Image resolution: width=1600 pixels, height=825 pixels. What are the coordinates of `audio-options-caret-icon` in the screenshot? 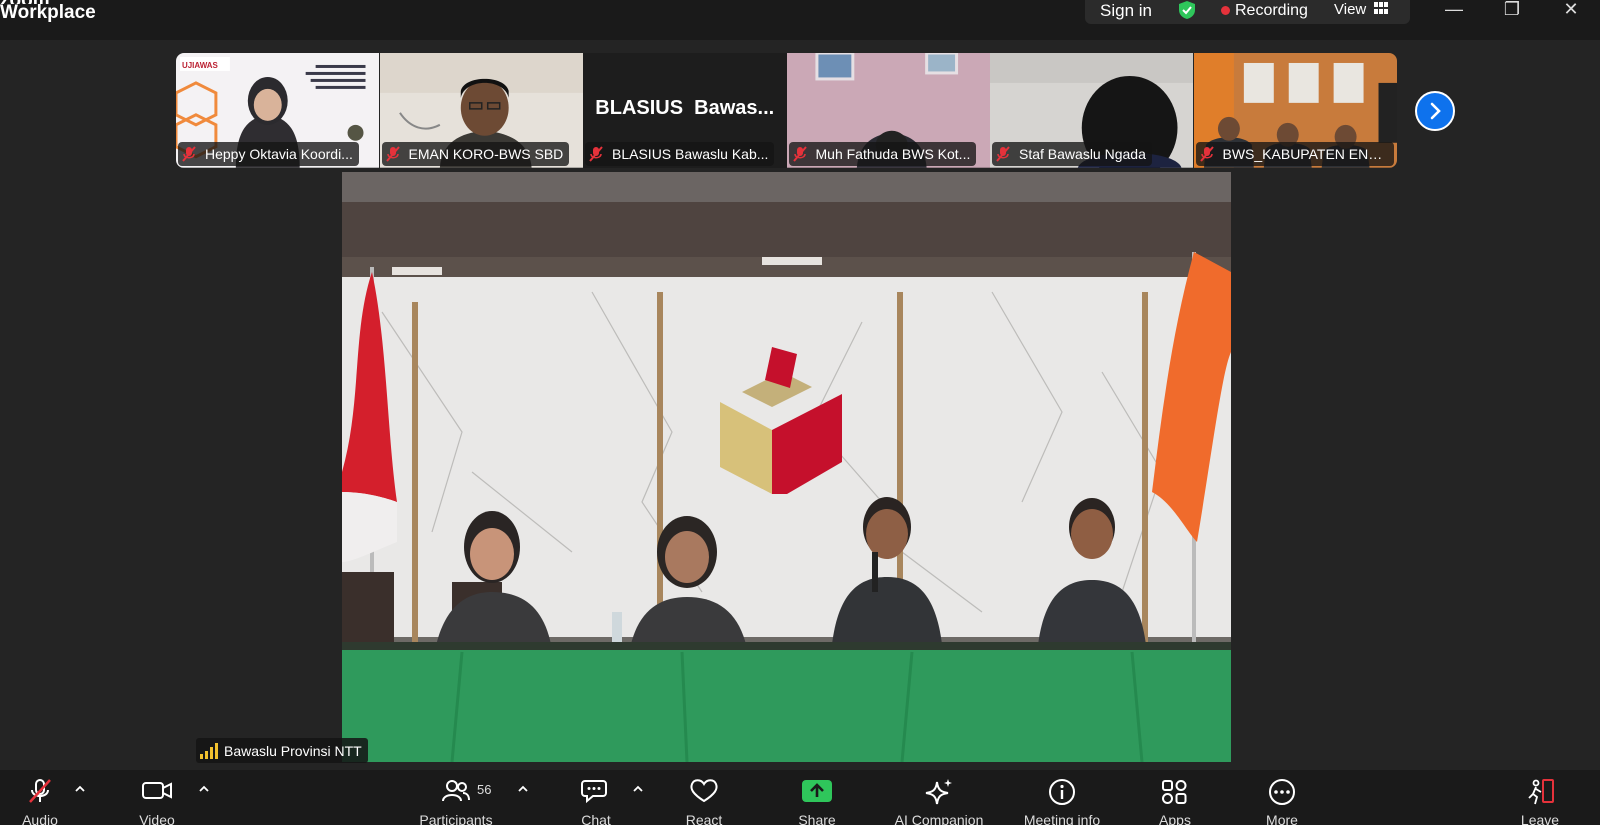 It's located at (80, 789).